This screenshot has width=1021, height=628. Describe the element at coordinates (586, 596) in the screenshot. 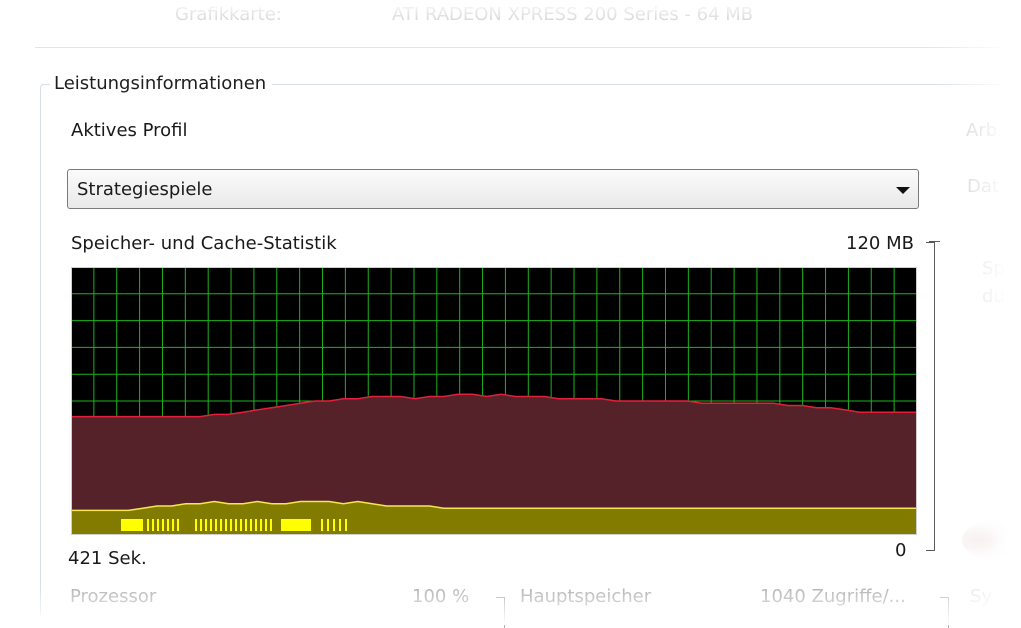

I see `memory-label: Hauptspeicher` at that location.